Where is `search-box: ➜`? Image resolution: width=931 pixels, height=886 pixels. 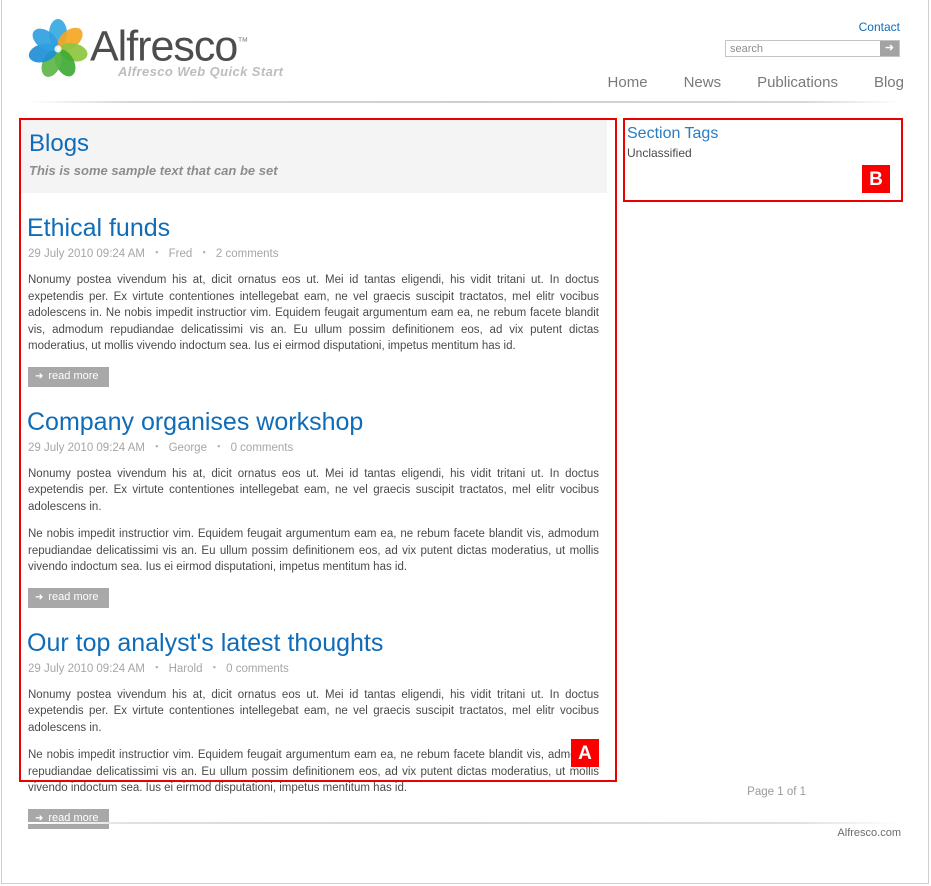
search-box: ➜ is located at coordinates (812, 48).